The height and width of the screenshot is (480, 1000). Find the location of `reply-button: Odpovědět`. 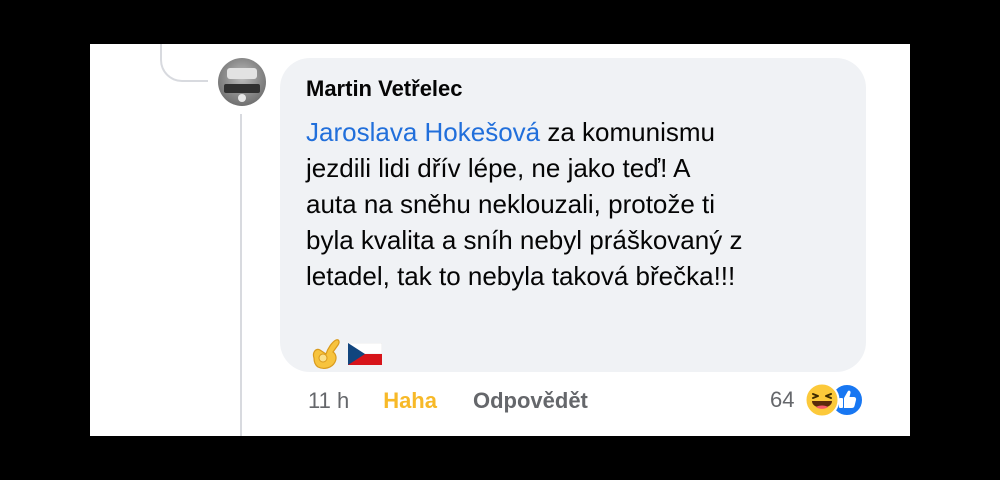

reply-button: Odpovědět is located at coordinates (530, 401).